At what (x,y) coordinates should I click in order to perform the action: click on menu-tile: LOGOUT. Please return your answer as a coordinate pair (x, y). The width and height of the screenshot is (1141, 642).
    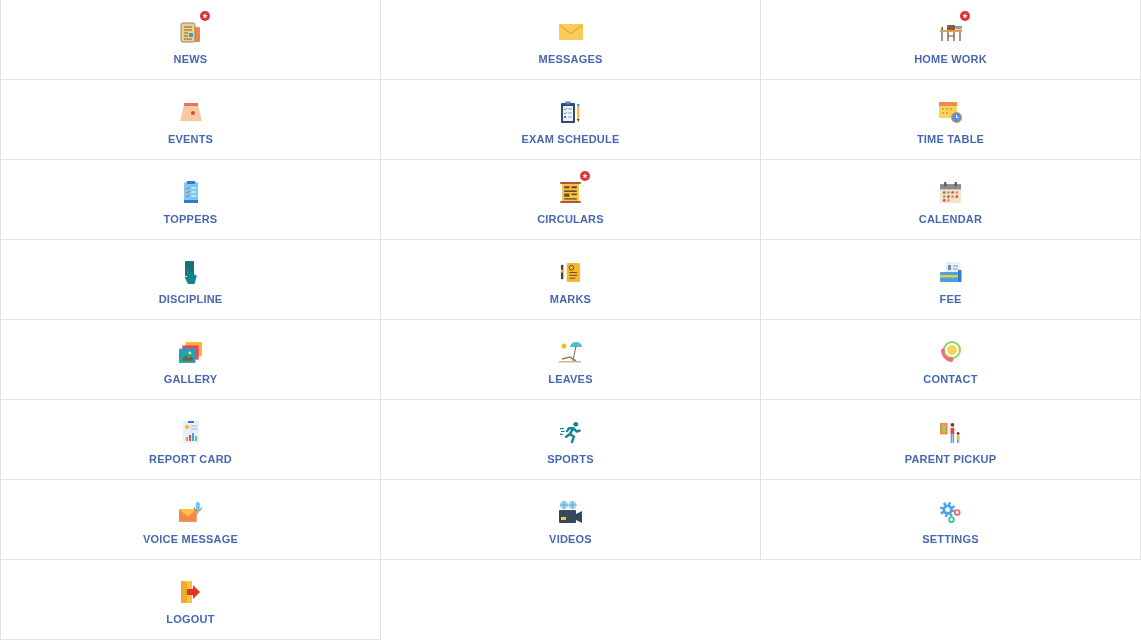
    Looking at the image, I should click on (191, 600).